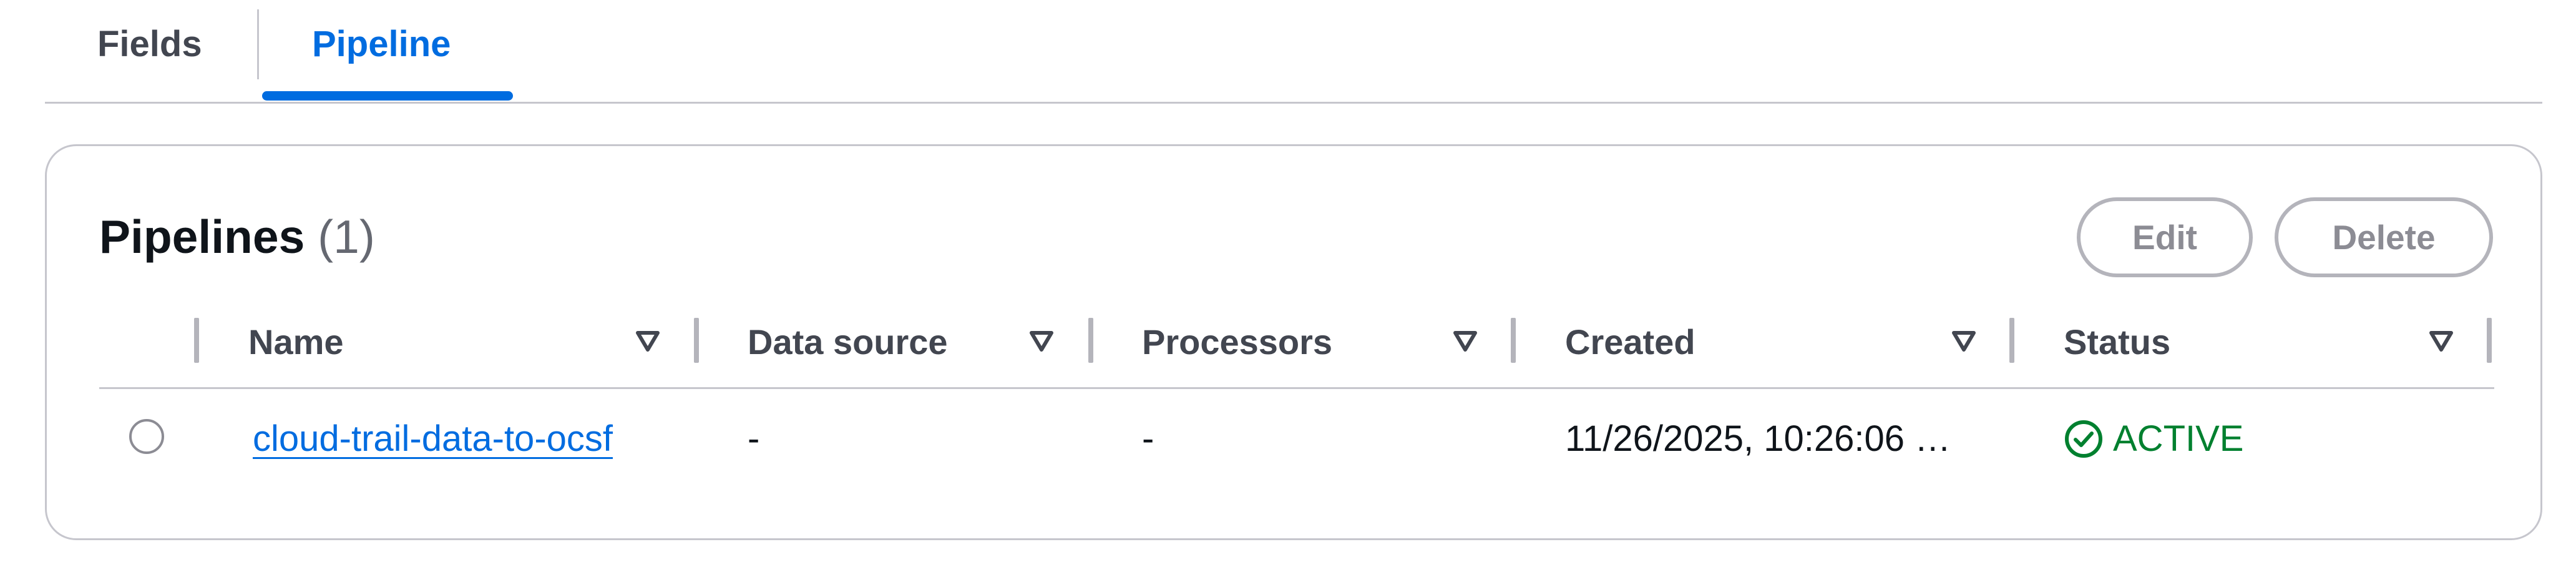  Describe the element at coordinates (1237, 342) in the screenshot. I see `column-header-processors: Processors` at that location.